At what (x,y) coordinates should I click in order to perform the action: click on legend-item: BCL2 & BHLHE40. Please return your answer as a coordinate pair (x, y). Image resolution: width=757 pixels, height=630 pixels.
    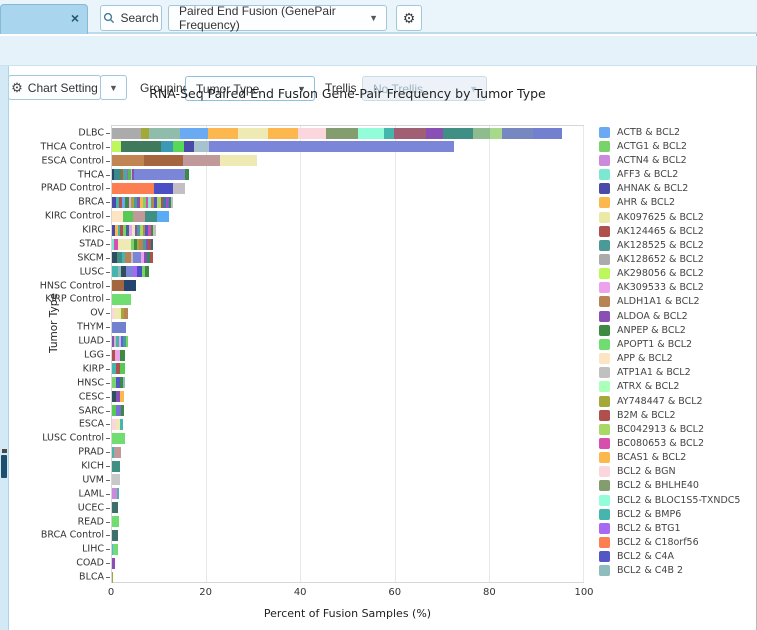
    Looking at the image, I should click on (678, 486).